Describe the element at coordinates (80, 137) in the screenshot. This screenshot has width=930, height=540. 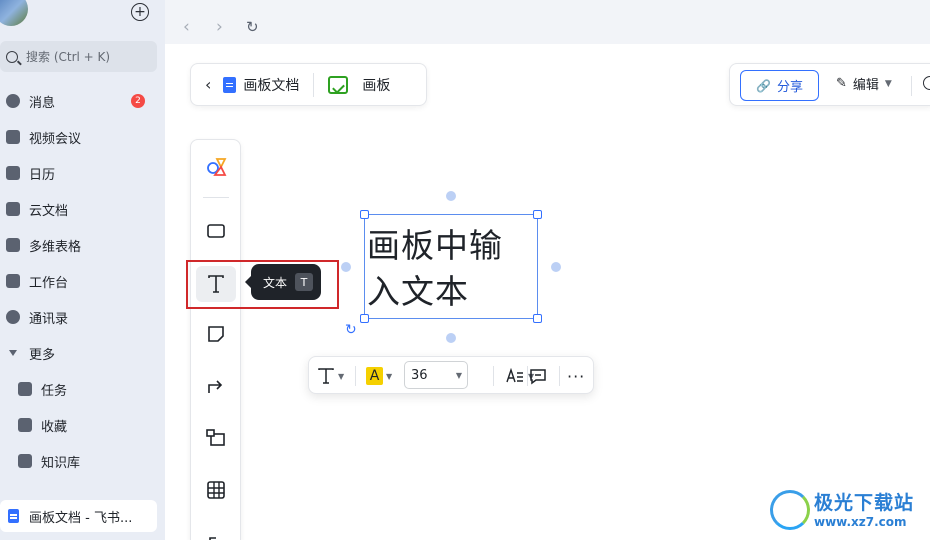
I see `sidebar-item-video-meeting: 视频会议` at that location.